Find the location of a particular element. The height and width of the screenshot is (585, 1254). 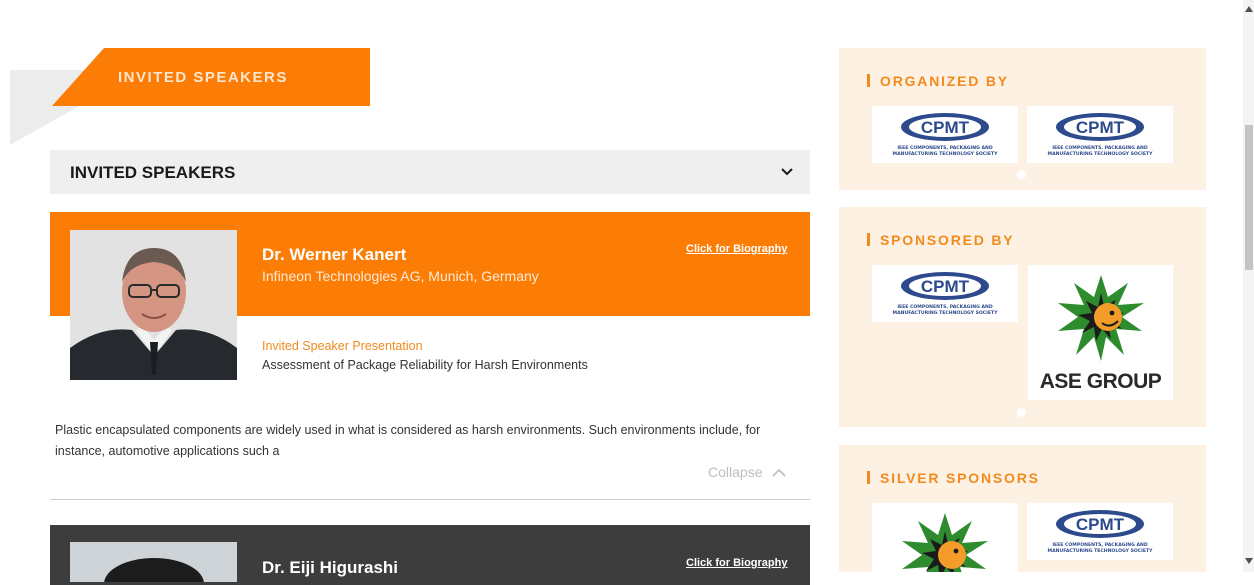

sponsored-by-title: SPONSORED BY is located at coordinates (940, 240).